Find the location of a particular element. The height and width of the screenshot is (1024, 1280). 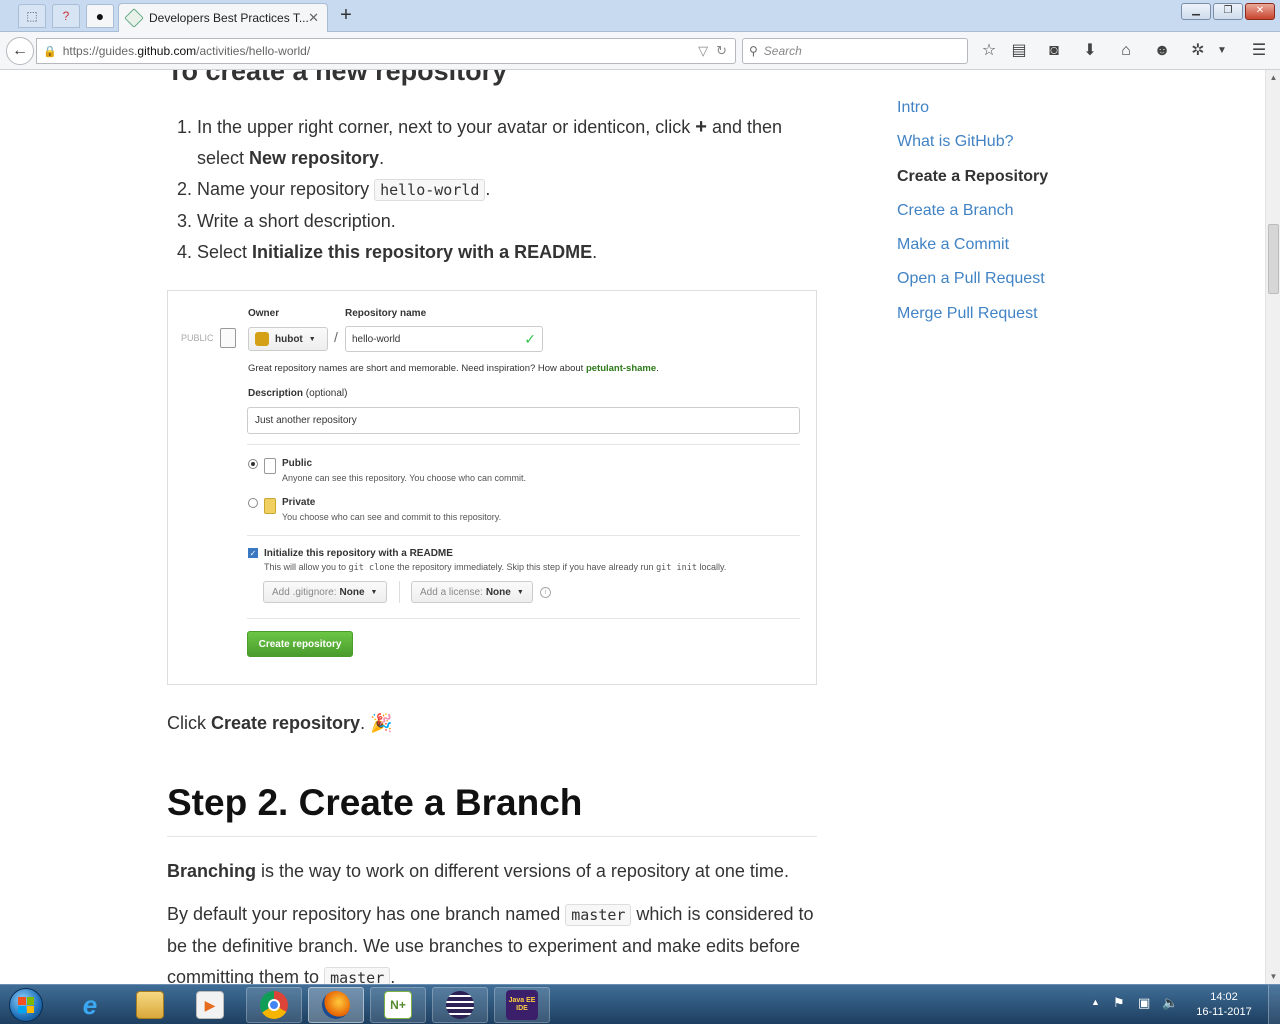

taskbar-firefox is located at coordinates (336, 1005).